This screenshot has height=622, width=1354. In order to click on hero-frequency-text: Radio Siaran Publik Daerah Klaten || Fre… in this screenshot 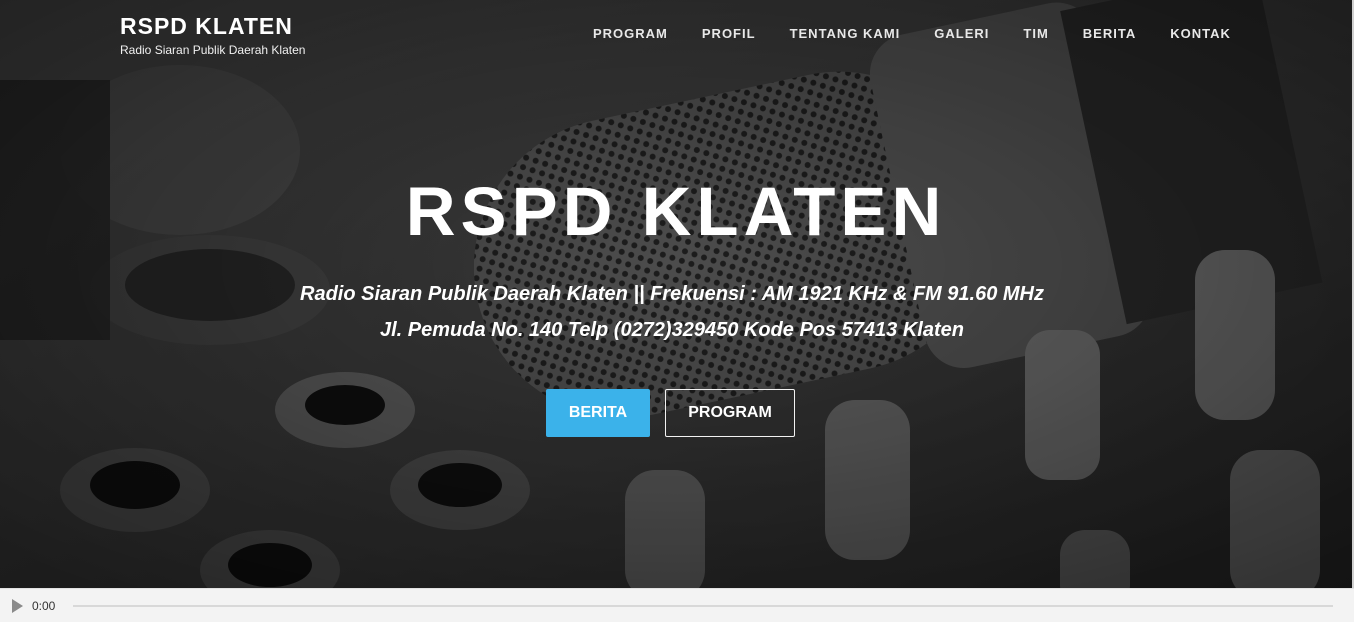, I will do `click(672, 294)`.